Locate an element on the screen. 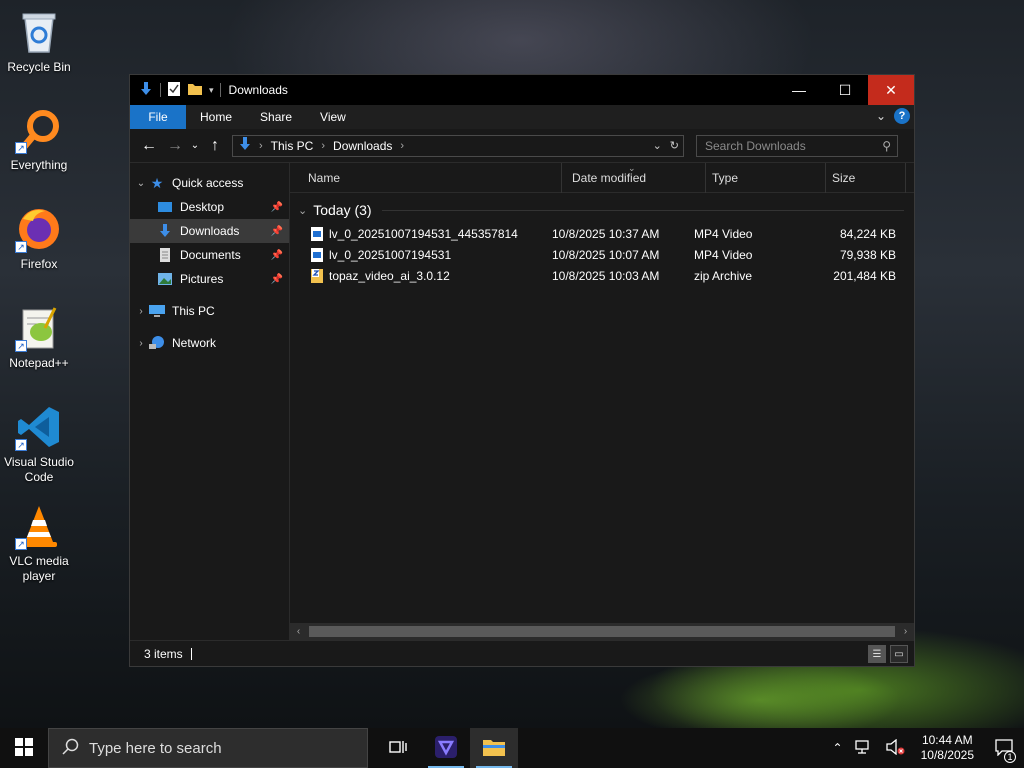 The image size is (1024, 768). search-input is located at coordinates (785, 145).